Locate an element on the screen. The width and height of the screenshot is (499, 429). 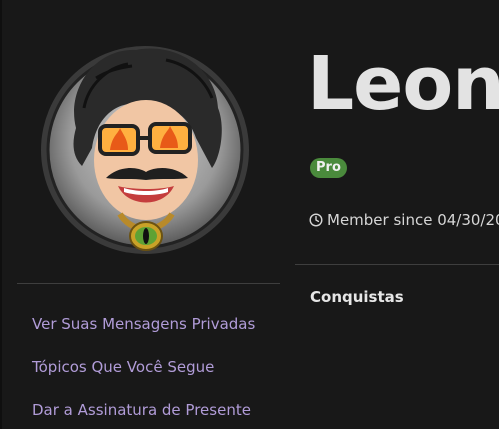
gift-subscription-link: Dar a Assinatura de Presente is located at coordinates (141, 410).